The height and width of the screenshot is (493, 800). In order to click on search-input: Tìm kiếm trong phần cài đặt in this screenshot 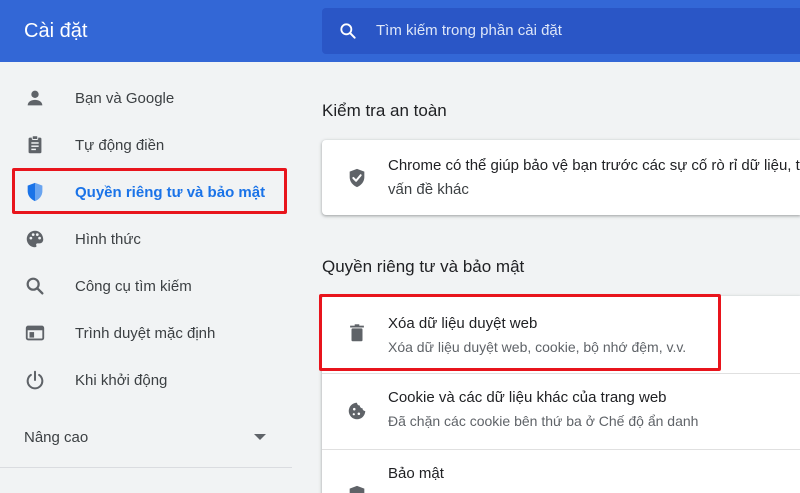, I will do `click(469, 30)`.